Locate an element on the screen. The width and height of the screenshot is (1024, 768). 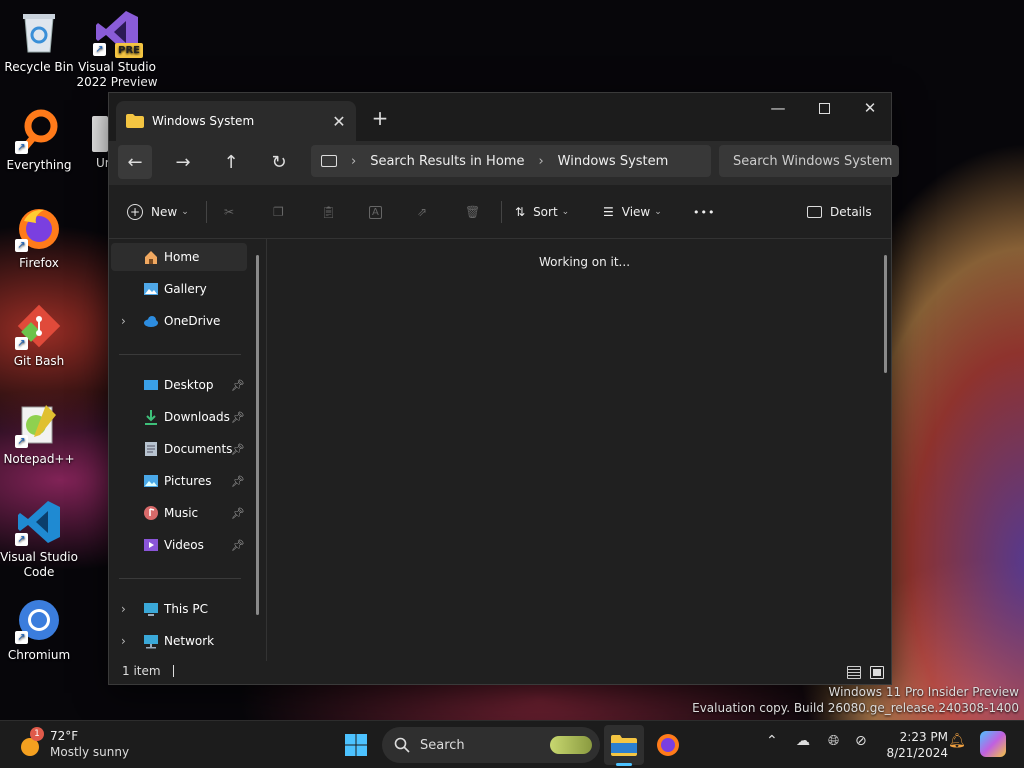
desktop-icon-notepadpp: ↗ Notepad++ is located at coordinates (40, 433).